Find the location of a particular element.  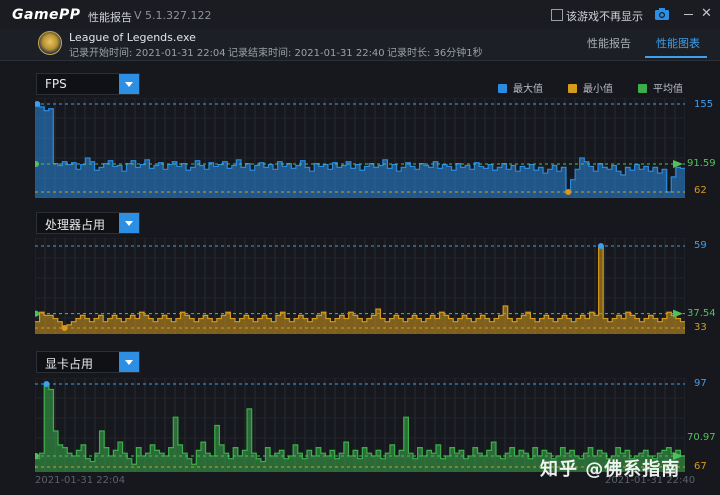

metric-selector-fps: FPS is located at coordinates (88, 84).